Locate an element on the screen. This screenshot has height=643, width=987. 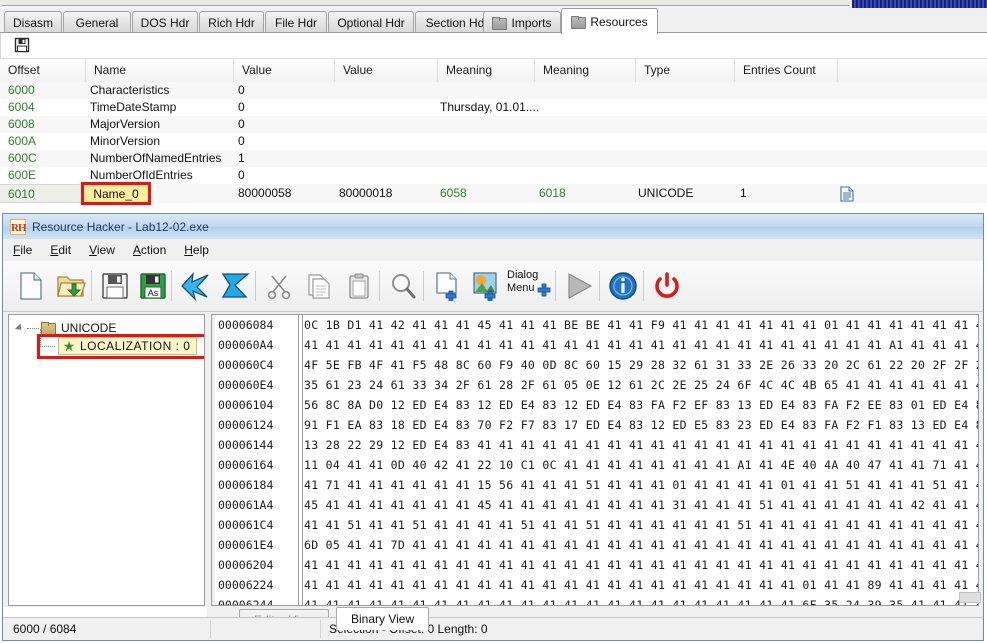
table-row: 600A MinorVersion 0 is located at coordinates (493, 141).